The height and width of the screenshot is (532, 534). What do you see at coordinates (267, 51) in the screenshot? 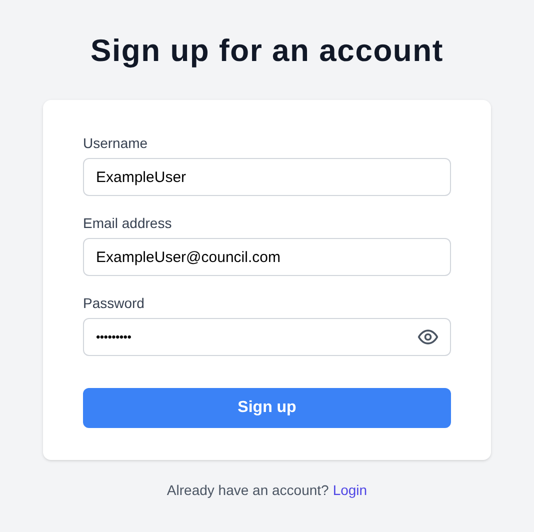
I see `page-title: Sign up for an account` at bounding box center [267, 51].